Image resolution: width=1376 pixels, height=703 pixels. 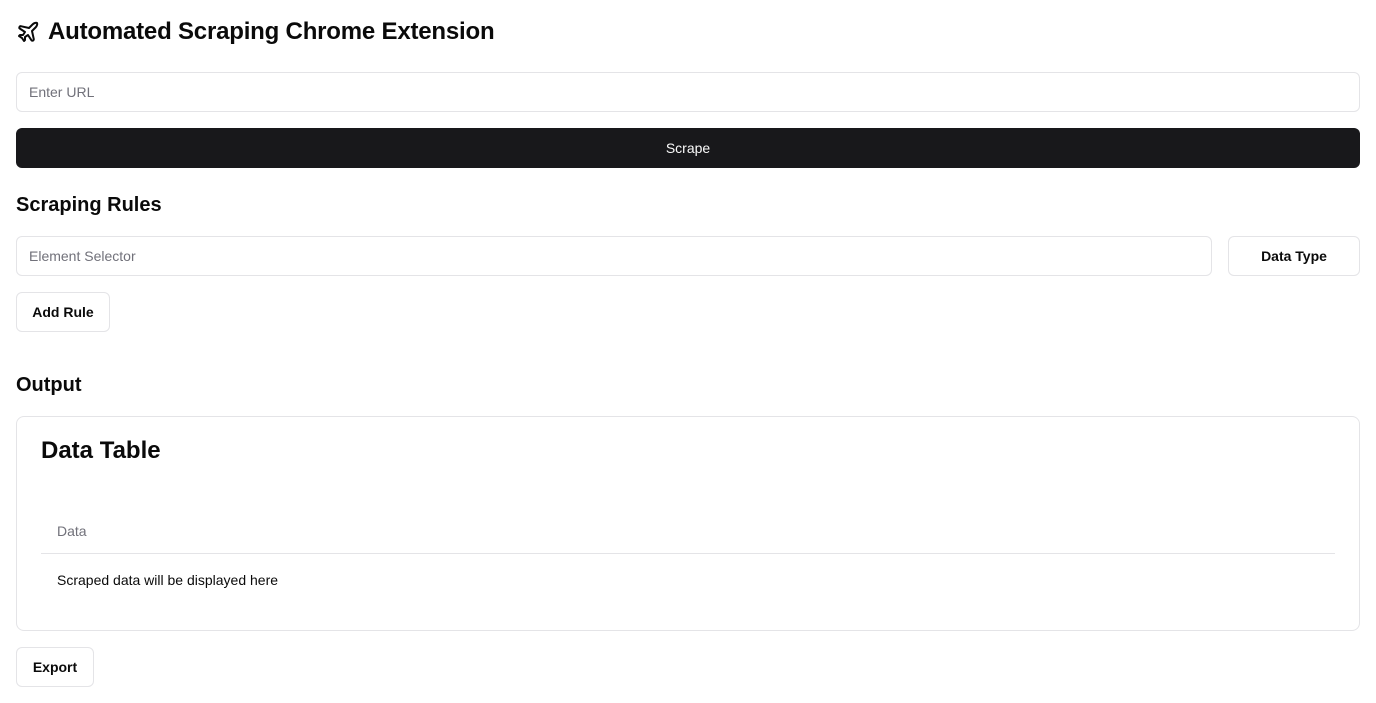 I want to click on plane-icon, so click(x=28, y=32).